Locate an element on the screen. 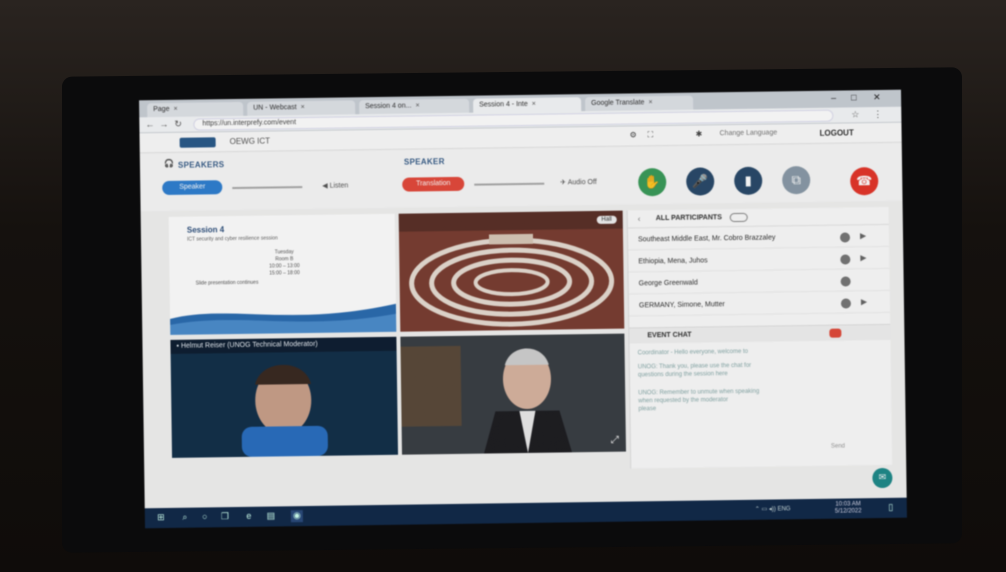  hand-raise-button: ✋ is located at coordinates (652, 182).